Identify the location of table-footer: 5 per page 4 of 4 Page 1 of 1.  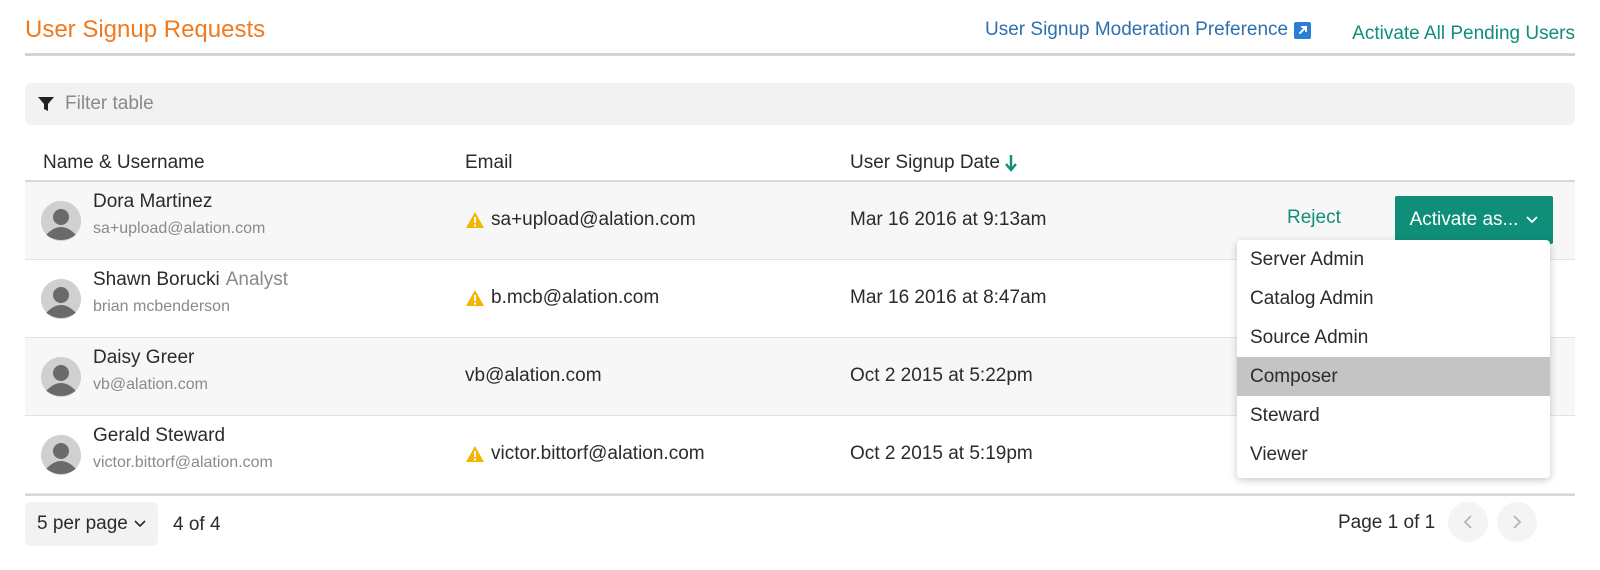
(800, 525).